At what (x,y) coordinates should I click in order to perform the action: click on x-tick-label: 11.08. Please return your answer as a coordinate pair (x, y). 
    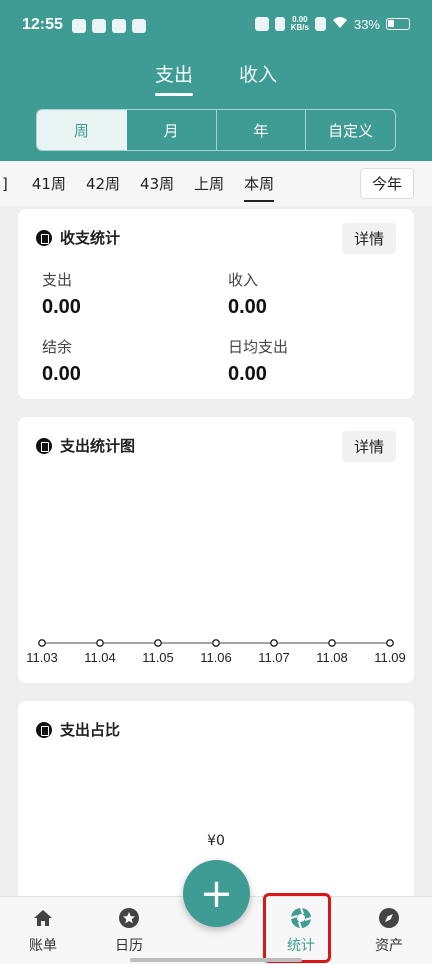
    Looking at the image, I should click on (332, 657).